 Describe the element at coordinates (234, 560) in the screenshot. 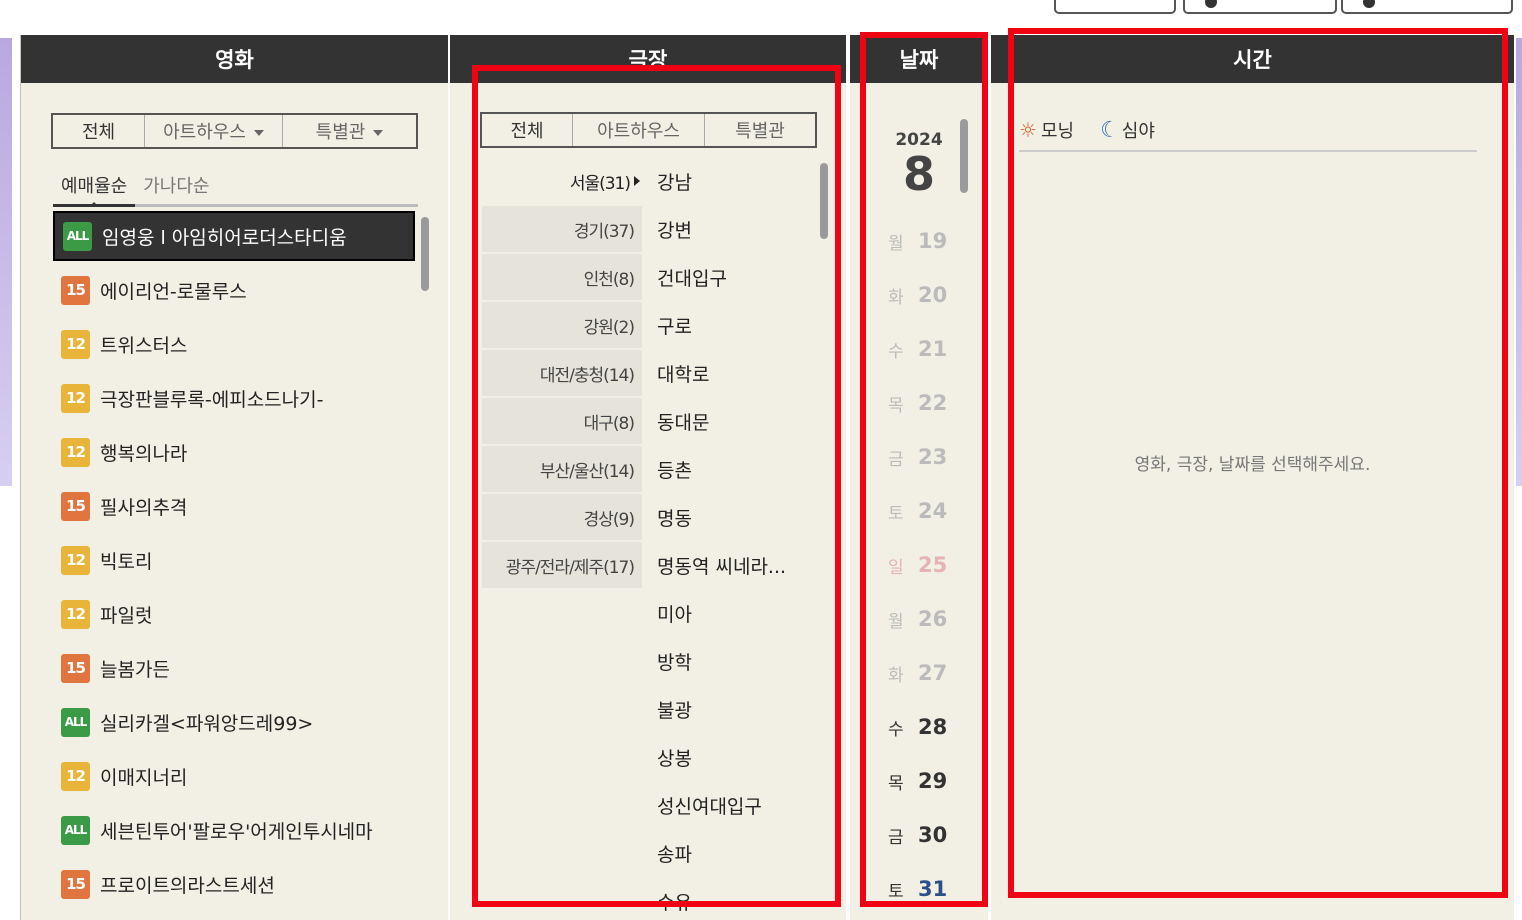

I see `movie-item: 12 빅토리` at that location.